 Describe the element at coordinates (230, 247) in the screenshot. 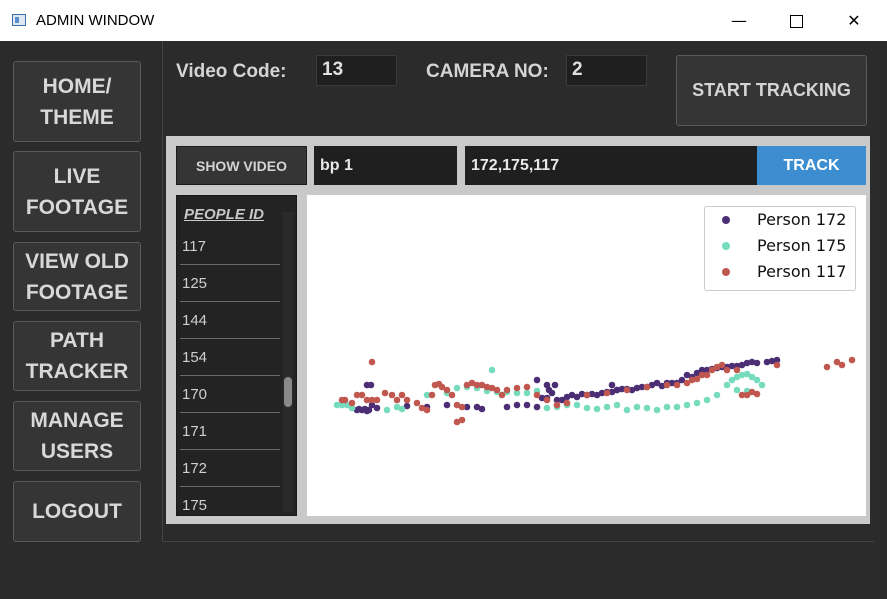

I see `list-item: 117` at that location.